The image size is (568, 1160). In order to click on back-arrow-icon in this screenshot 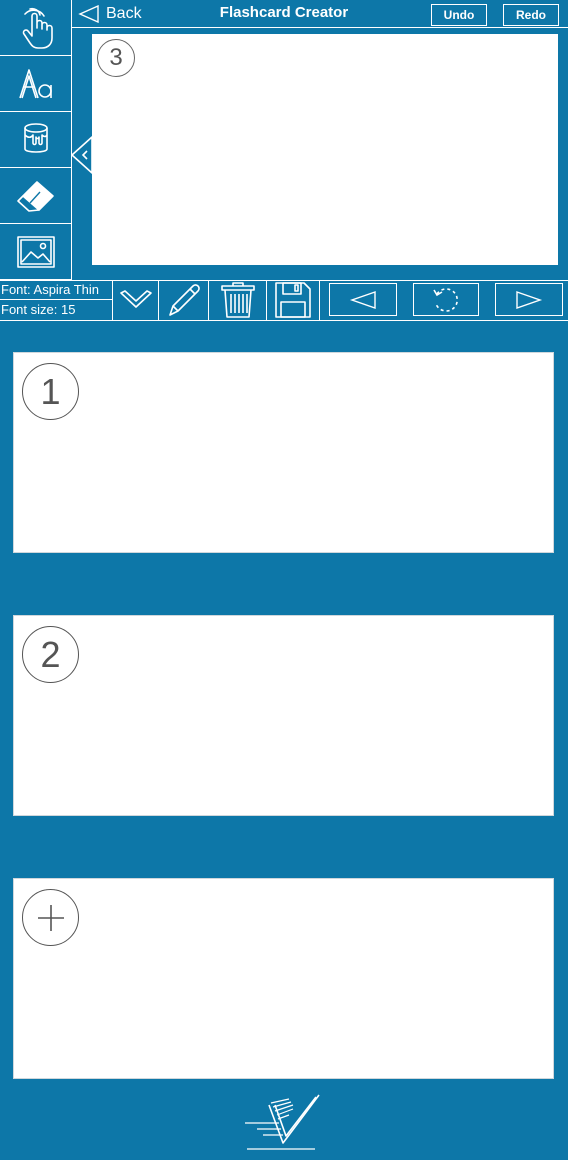, I will do `click(88, 14)`.